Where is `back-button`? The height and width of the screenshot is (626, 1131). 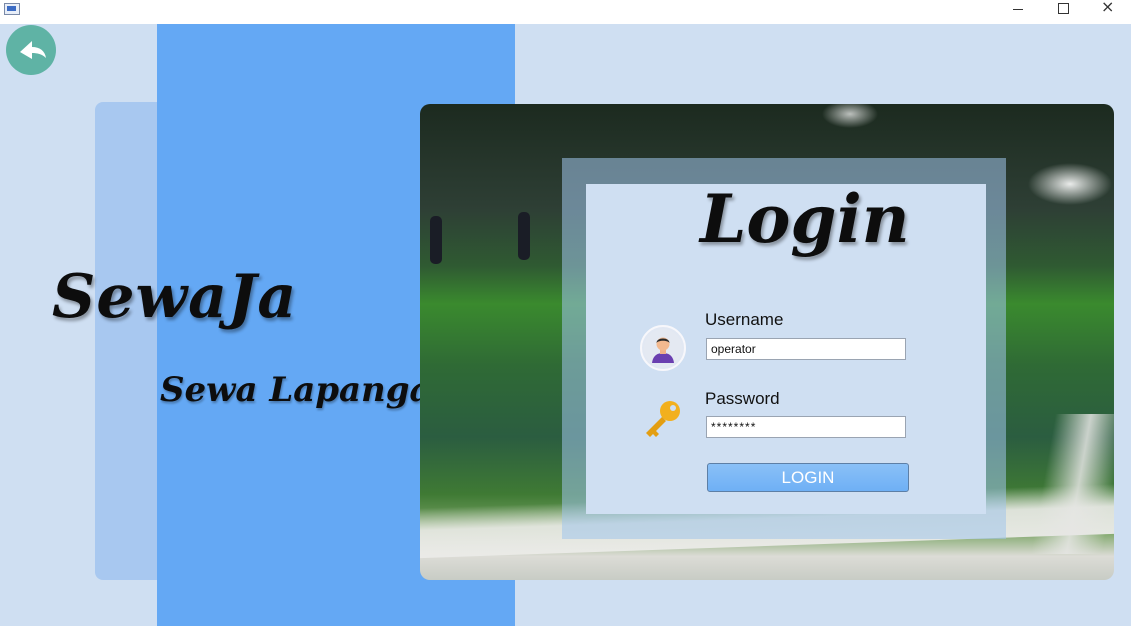
back-button is located at coordinates (31, 50).